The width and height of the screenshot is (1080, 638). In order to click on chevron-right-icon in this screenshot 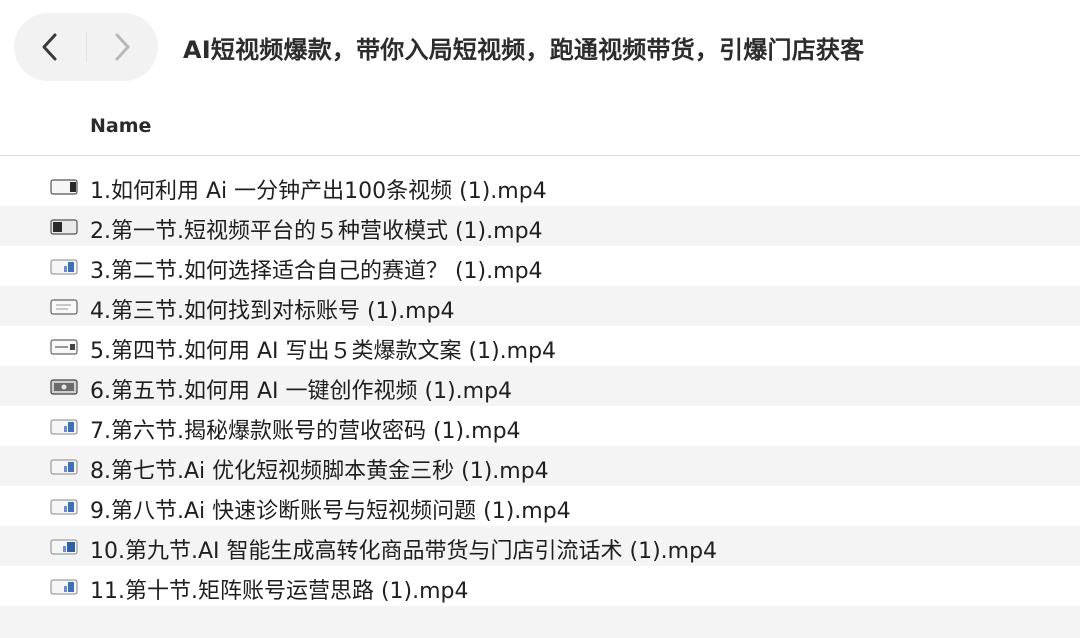, I will do `click(122, 47)`.